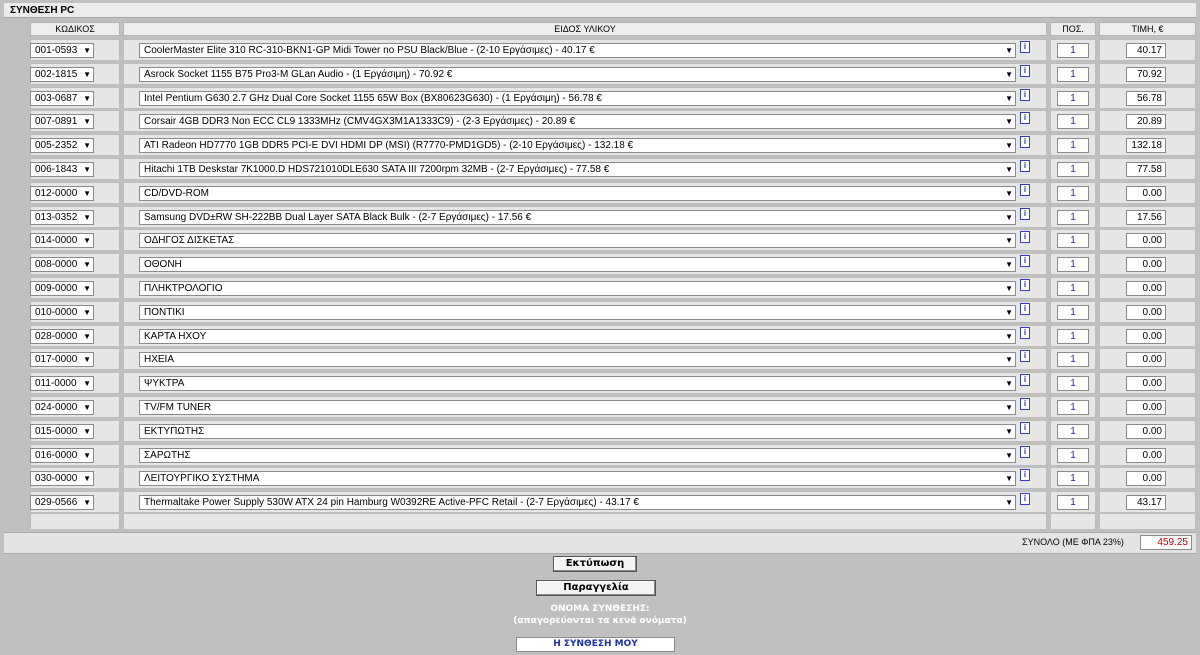 Image resolution: width=1200 pixels, height=655 pixels. I want to click on item-select: ΠΟΝΤΙΚΙ ▼, so click(577, 312).